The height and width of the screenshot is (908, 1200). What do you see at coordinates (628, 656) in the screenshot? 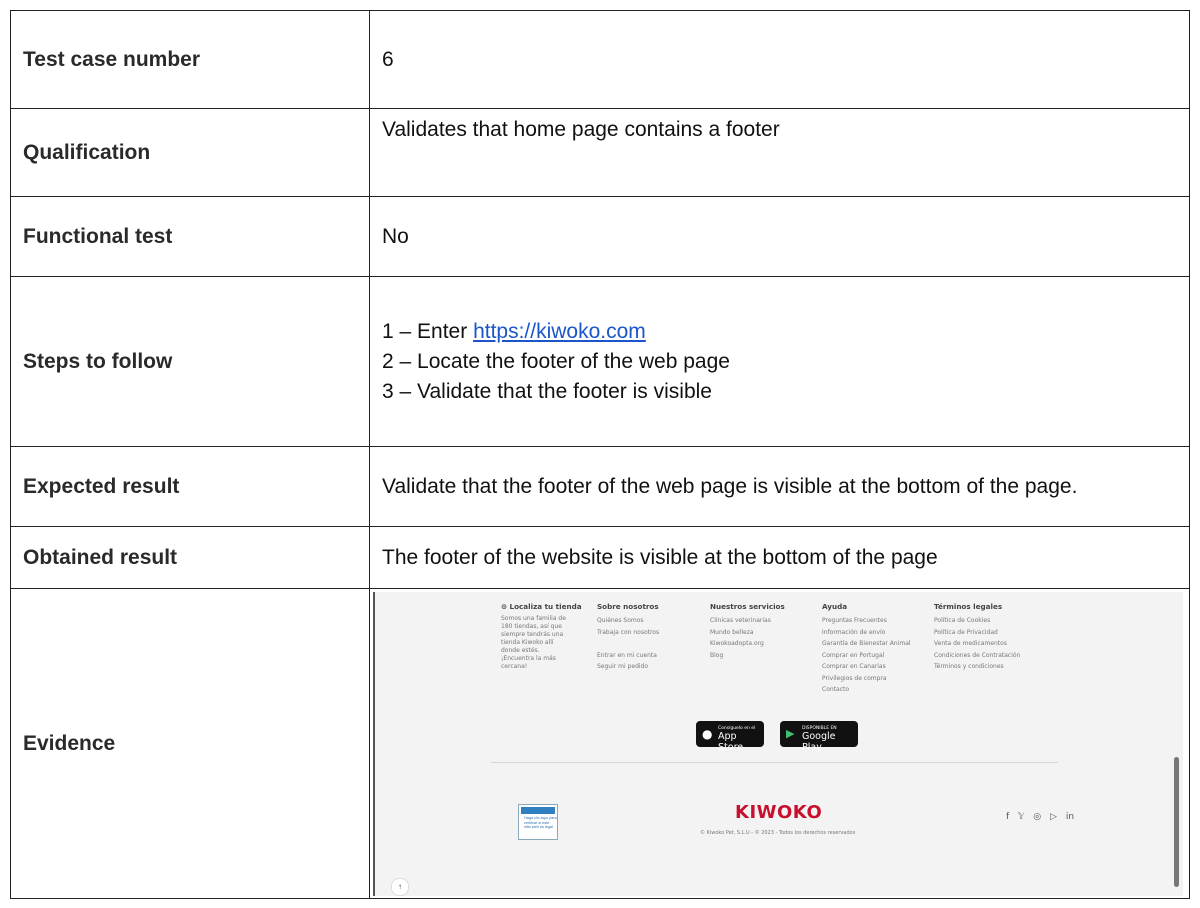
I see `footer-link: Entrar en mi cuenta` at bounding box center [628, 656].